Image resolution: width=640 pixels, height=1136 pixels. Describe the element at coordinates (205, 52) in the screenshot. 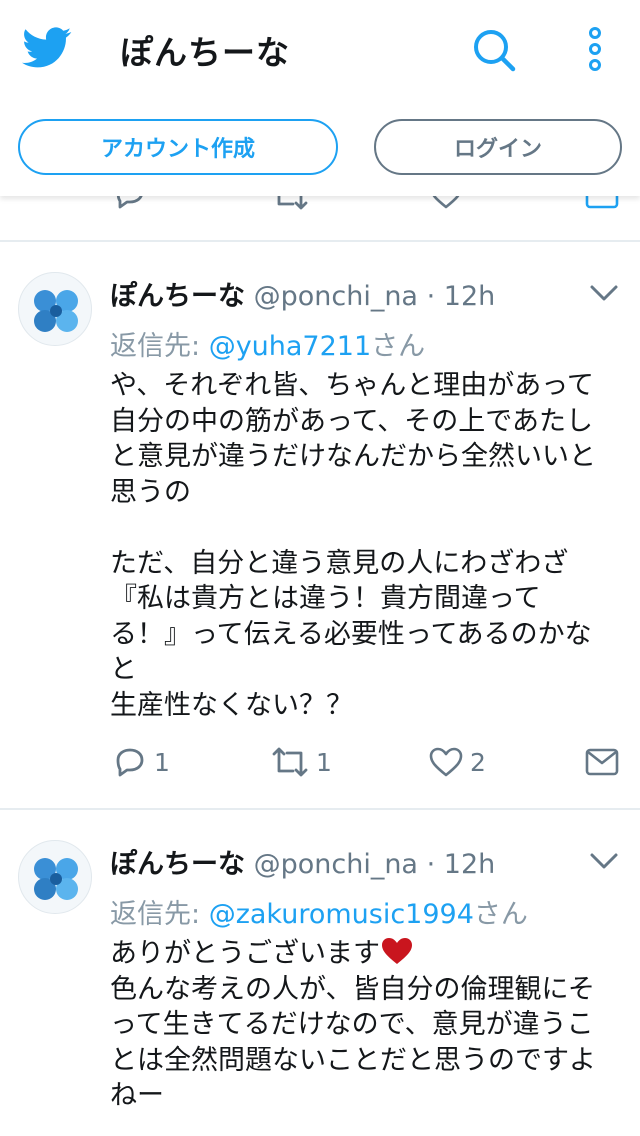

I see `page-title: ぽんちーな` at that location.